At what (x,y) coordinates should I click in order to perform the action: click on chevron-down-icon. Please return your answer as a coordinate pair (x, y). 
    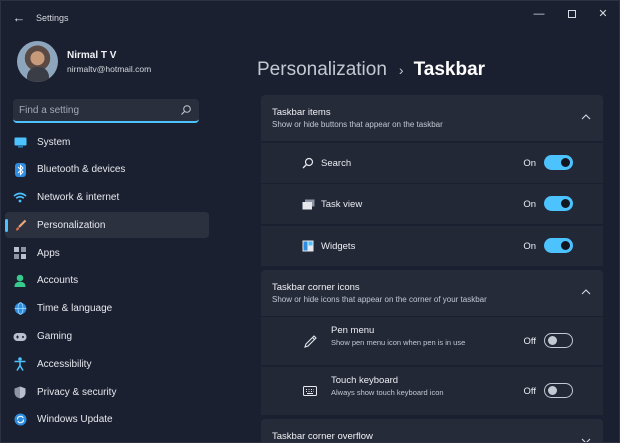
    Looking at the image, I should click on (586, 440).